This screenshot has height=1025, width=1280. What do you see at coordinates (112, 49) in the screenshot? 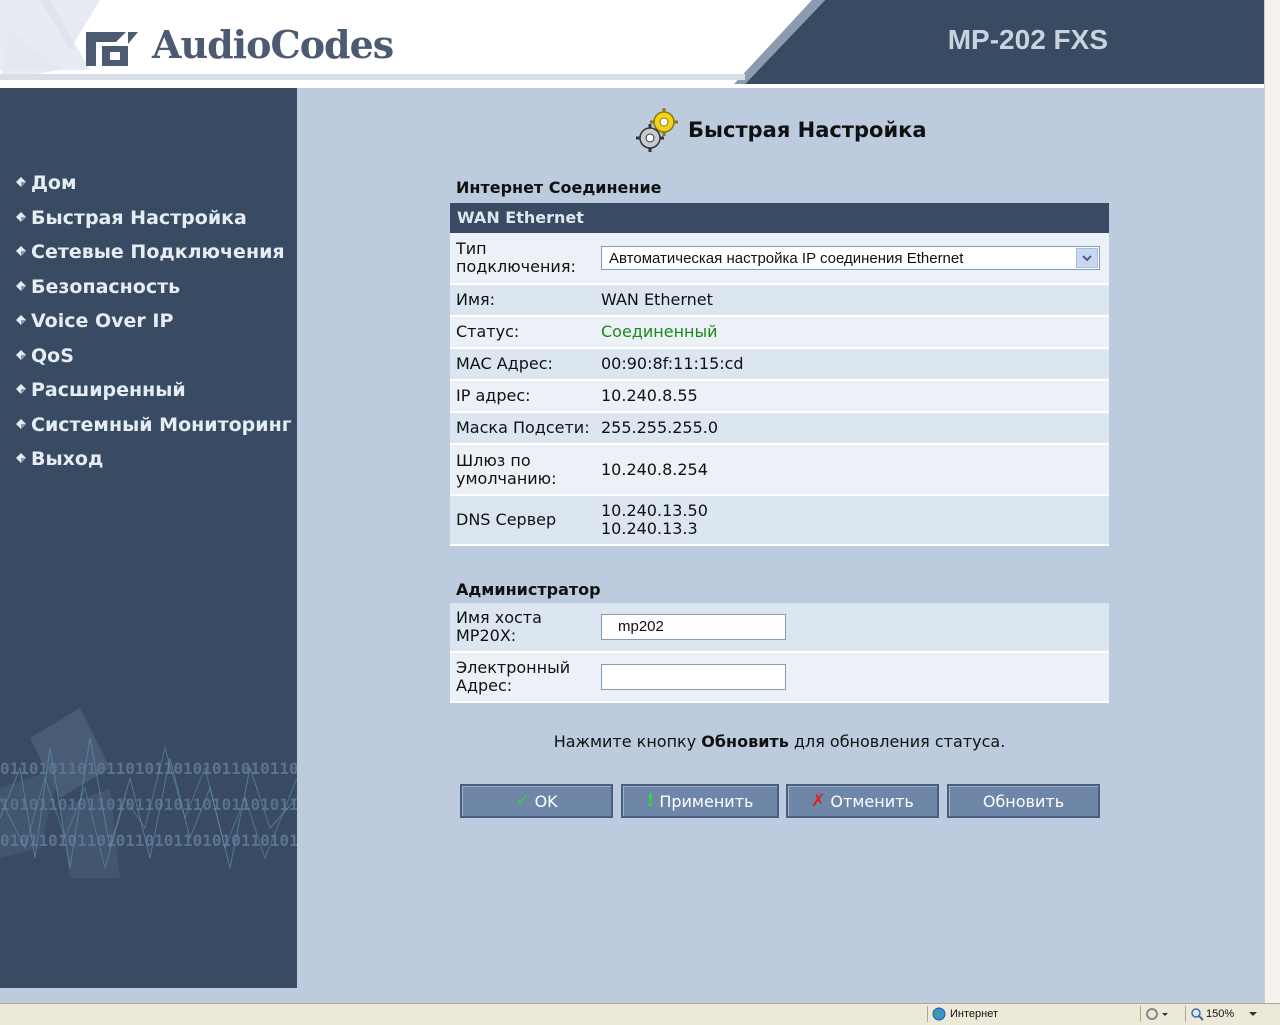
I see `audiocodes-logo-icon` at bounding box center [112, 49].